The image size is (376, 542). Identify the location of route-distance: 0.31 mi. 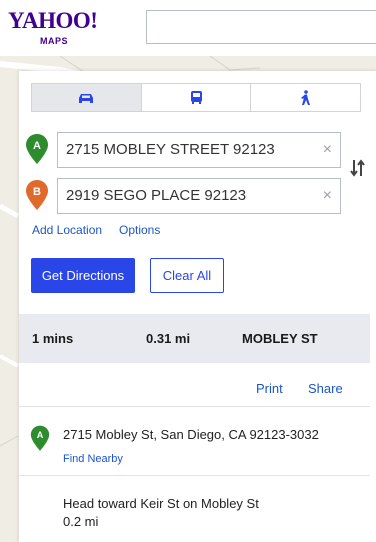
(168, 338).